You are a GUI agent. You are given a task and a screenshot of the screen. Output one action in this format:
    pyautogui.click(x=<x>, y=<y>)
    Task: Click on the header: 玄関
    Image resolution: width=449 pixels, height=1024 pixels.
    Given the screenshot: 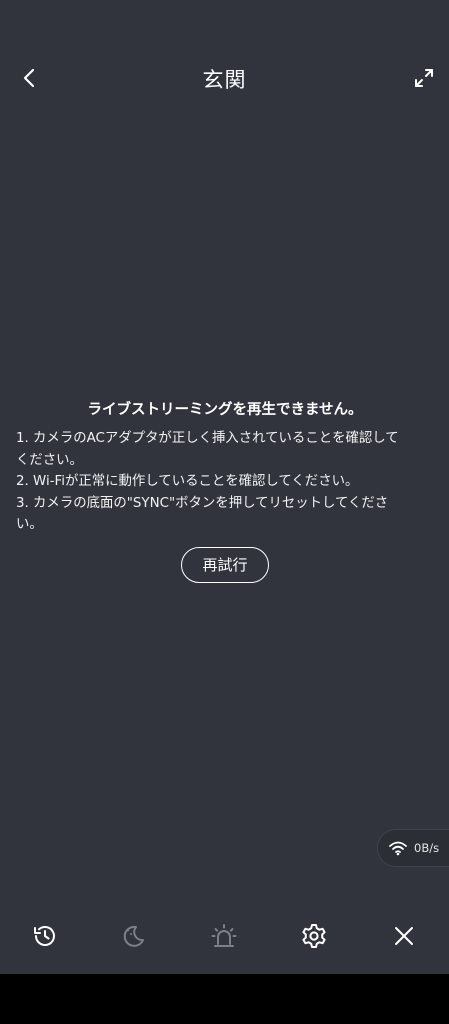 What is the action you would take?
    pyautogui.click(x=224, y=78)
    